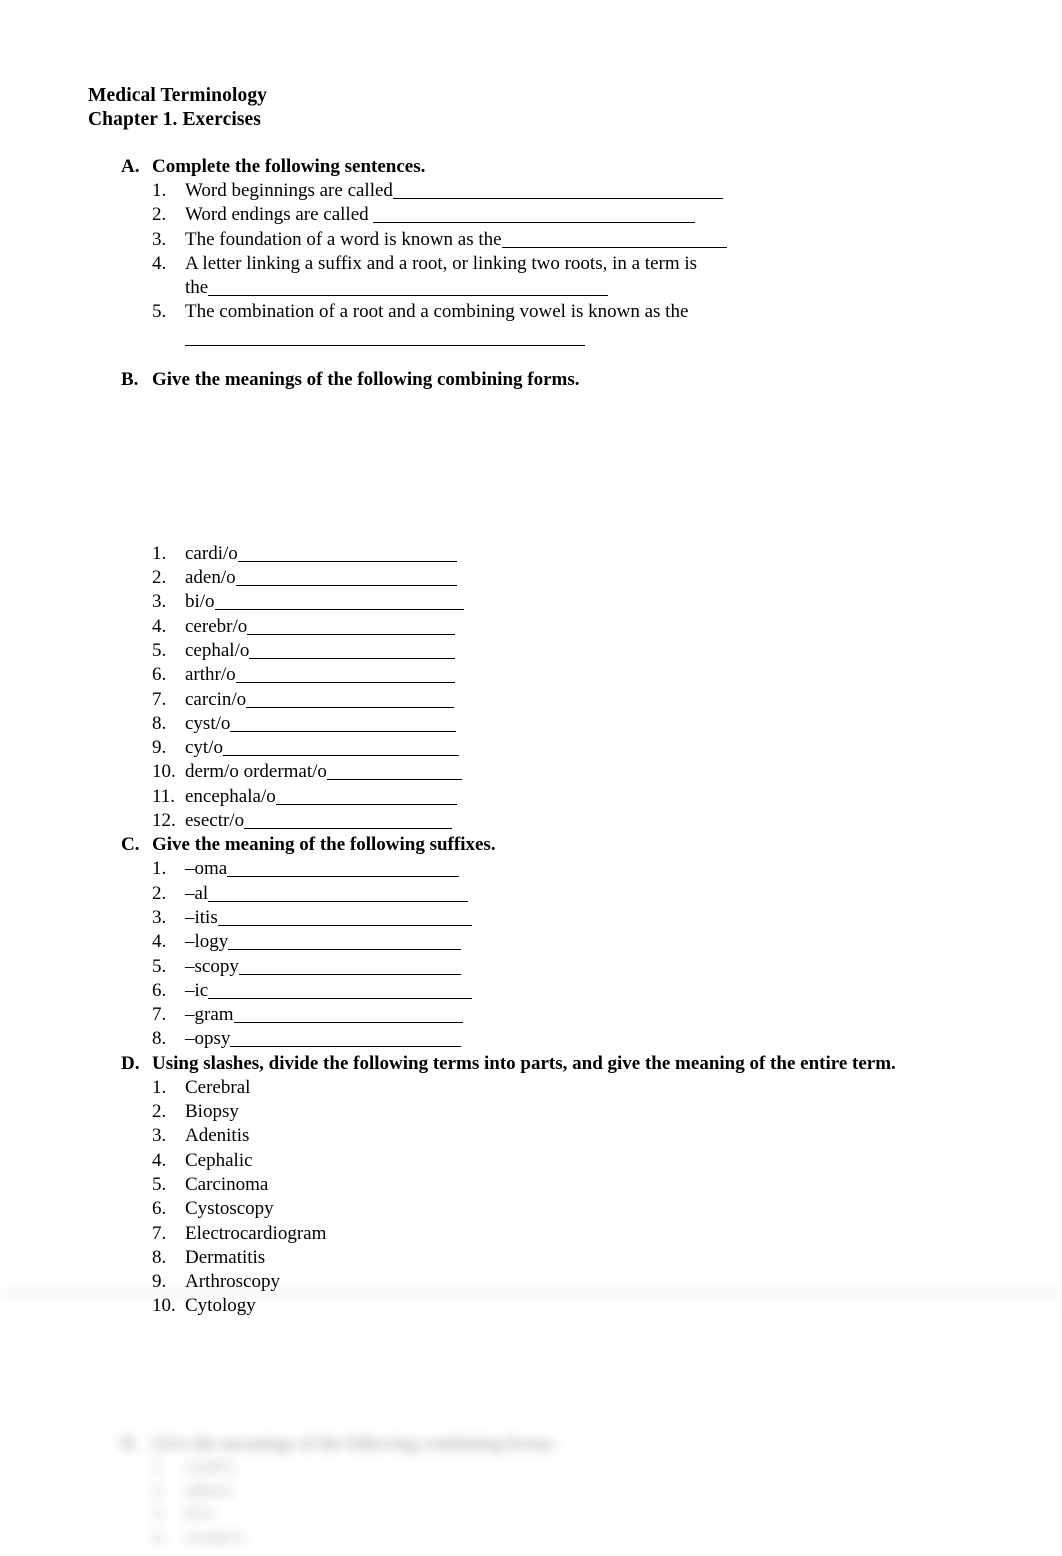 The width and height of the screenshot is (1062, 1556). Describe the element at coordinates (289, 166) in the screenshot. I see `section-title: Complete the following sentences.` at that location.